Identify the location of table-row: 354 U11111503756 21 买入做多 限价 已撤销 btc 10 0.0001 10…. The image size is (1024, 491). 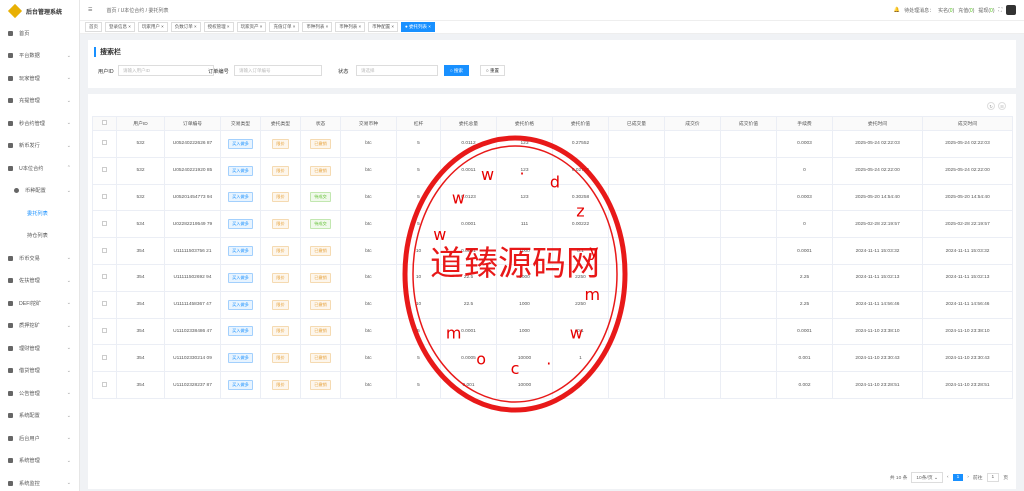
(552, 251).